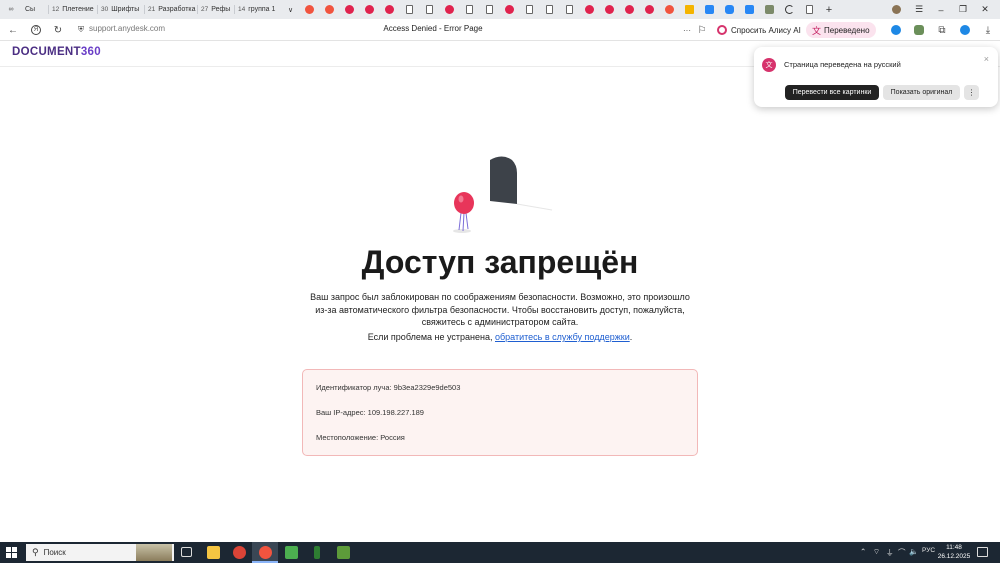 This screenshot has width=1000, height=563. I want to click on translated-label: Переведено, so click(847, 30).